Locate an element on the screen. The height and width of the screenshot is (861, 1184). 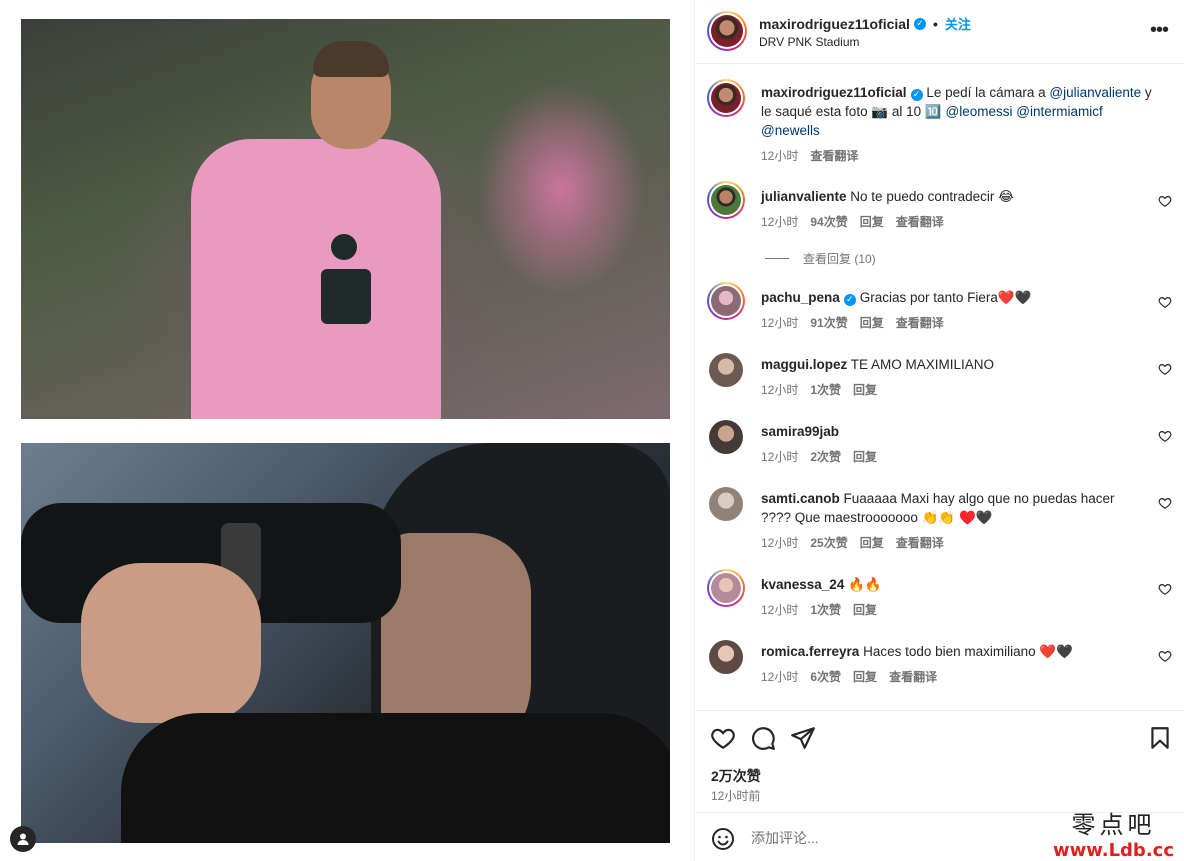
author-username: maxirodriguez11oficial is located at coordinates (834, 24).